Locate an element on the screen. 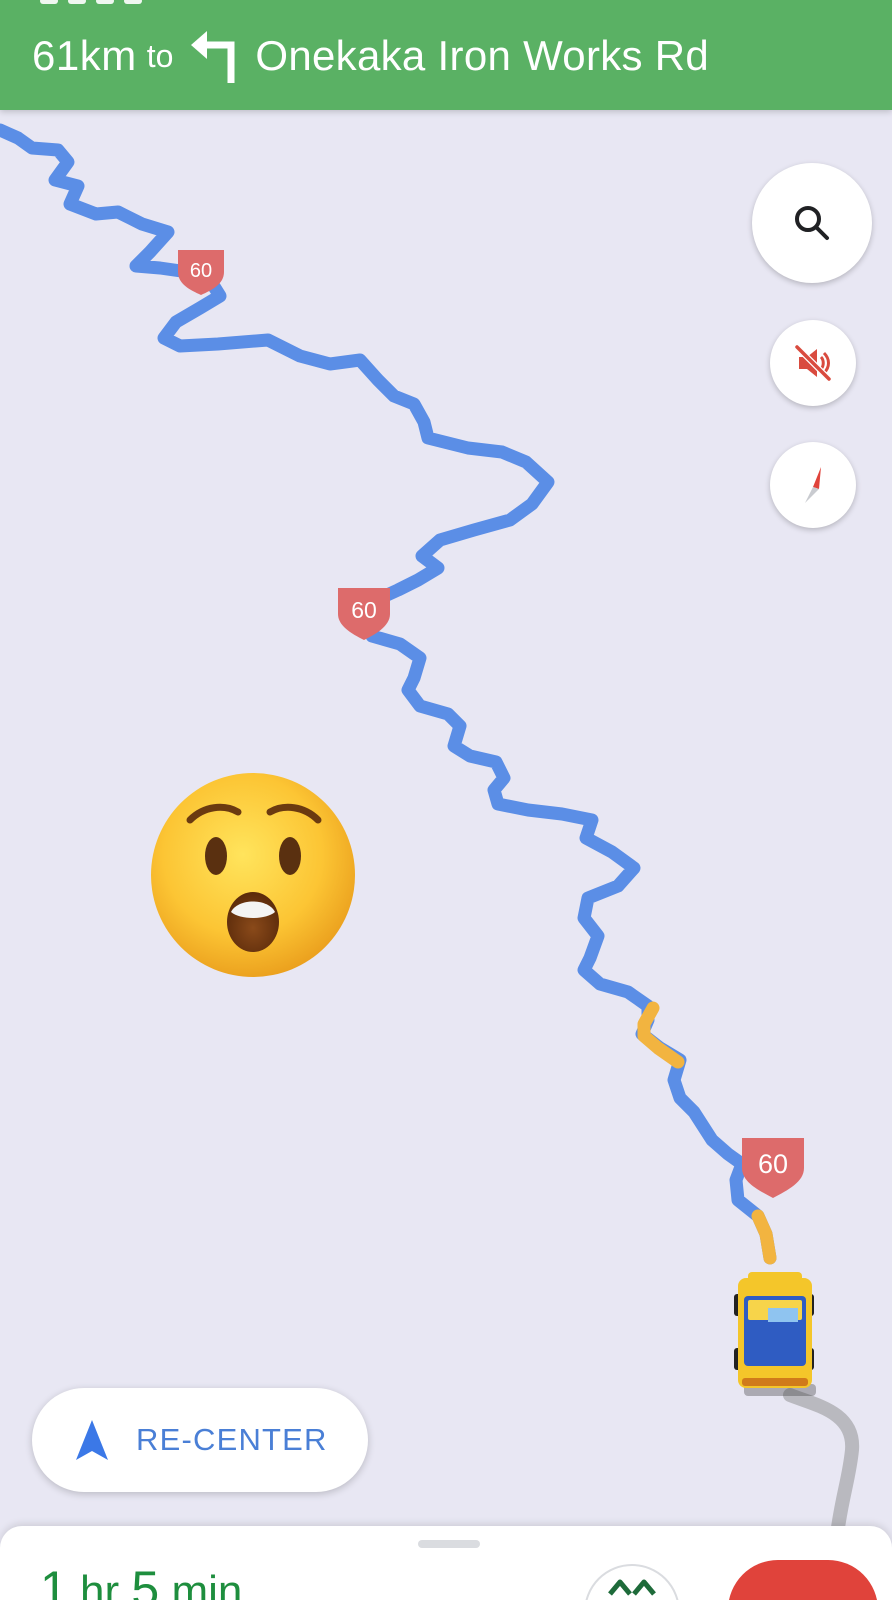 The height and width of the screenshot is (1600, 892). sheet-drag-handle is located at coordinates (449, 1544).